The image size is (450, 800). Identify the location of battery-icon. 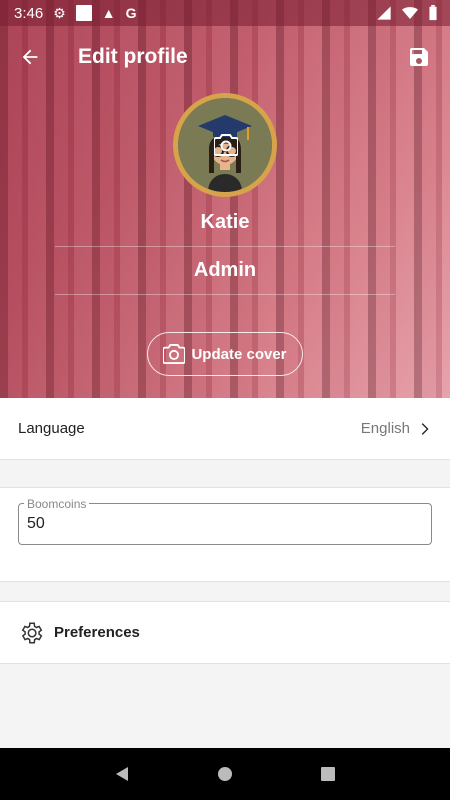
(433, 13).